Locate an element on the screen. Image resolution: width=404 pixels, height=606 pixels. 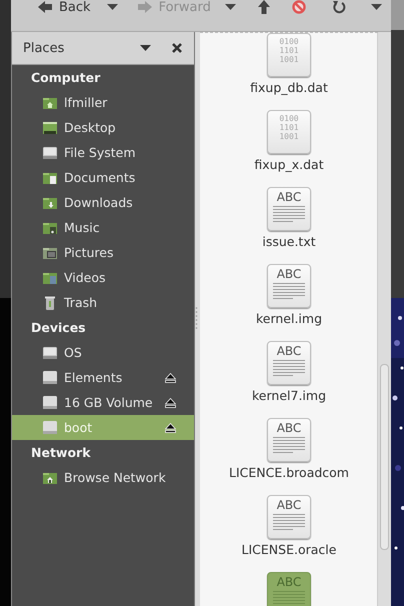
stop-icon is located at coordinates (299, 7).